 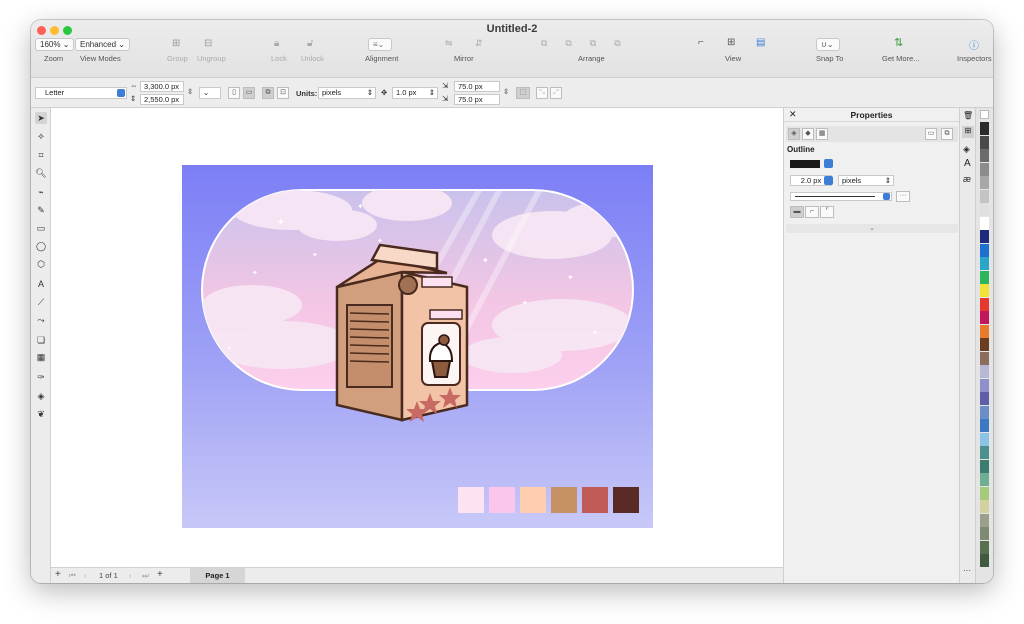 I want to click on panel-options-icon: ▭, so click(x=931, y=134).